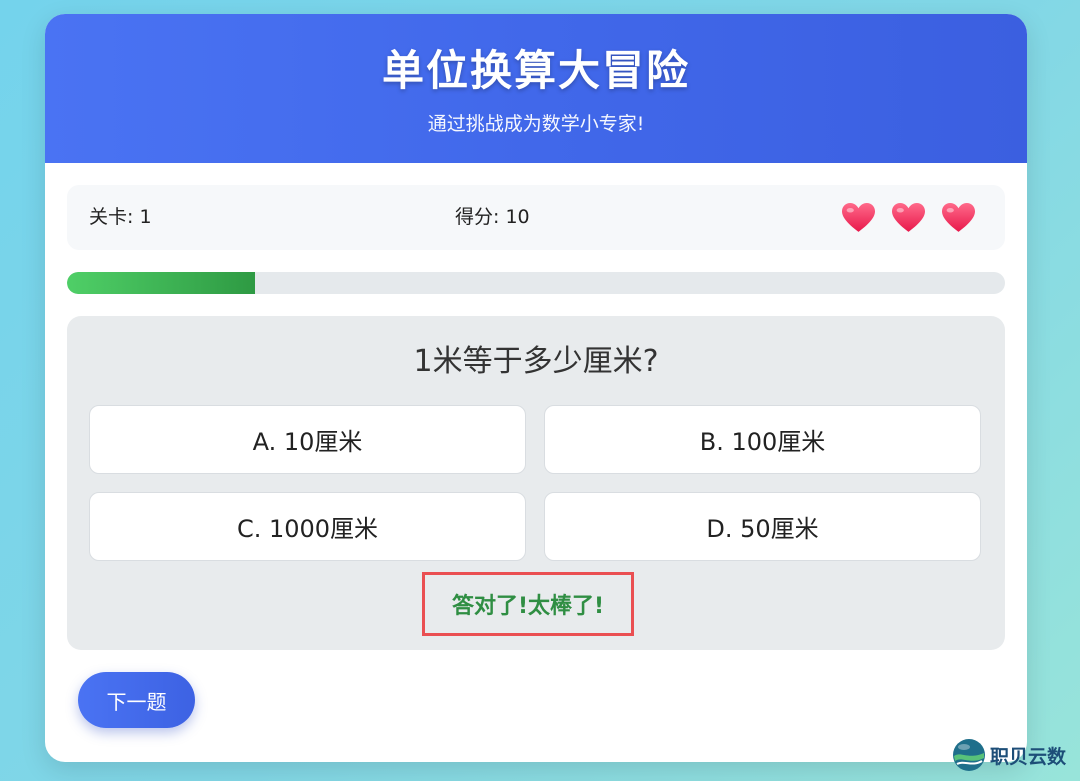  I want to click on feedback-message: 答对了!太棒了!, so click(528, 606).